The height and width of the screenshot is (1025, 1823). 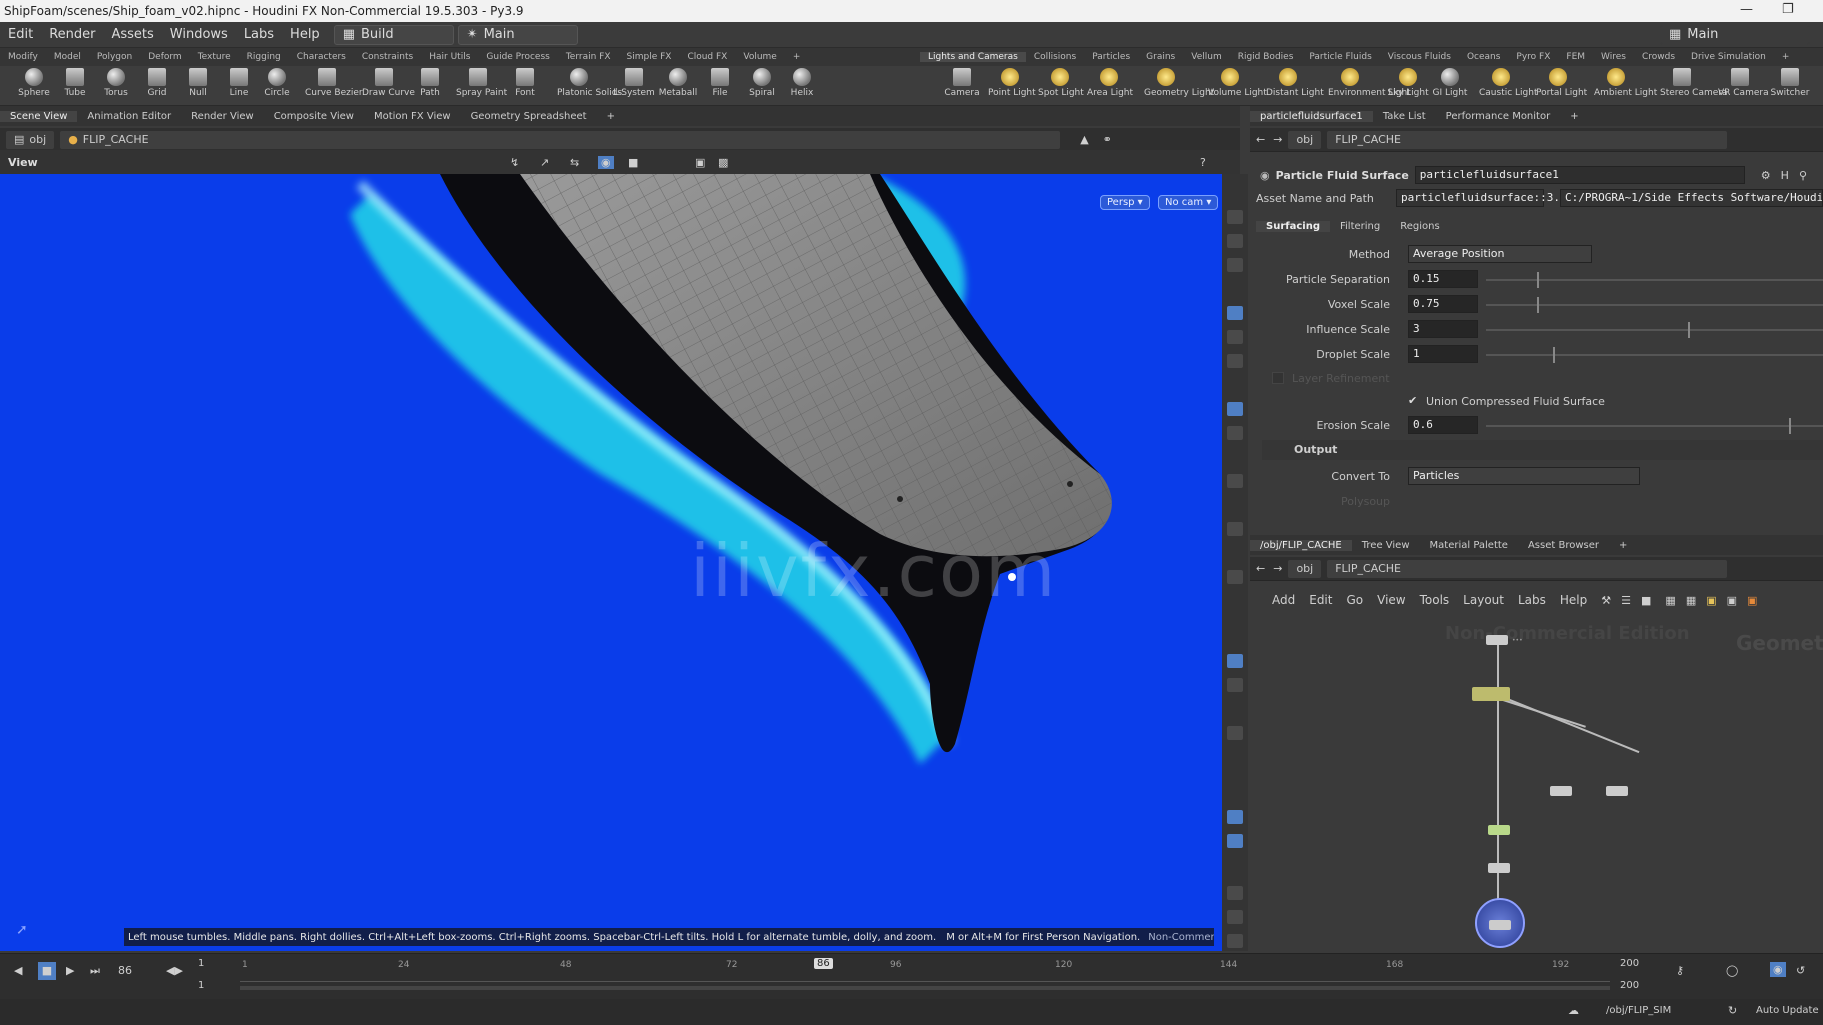 What do you see at coordinates (1554, 355) in the screenshot?
I see `slider-knob` at bounding box center [1554, 355].